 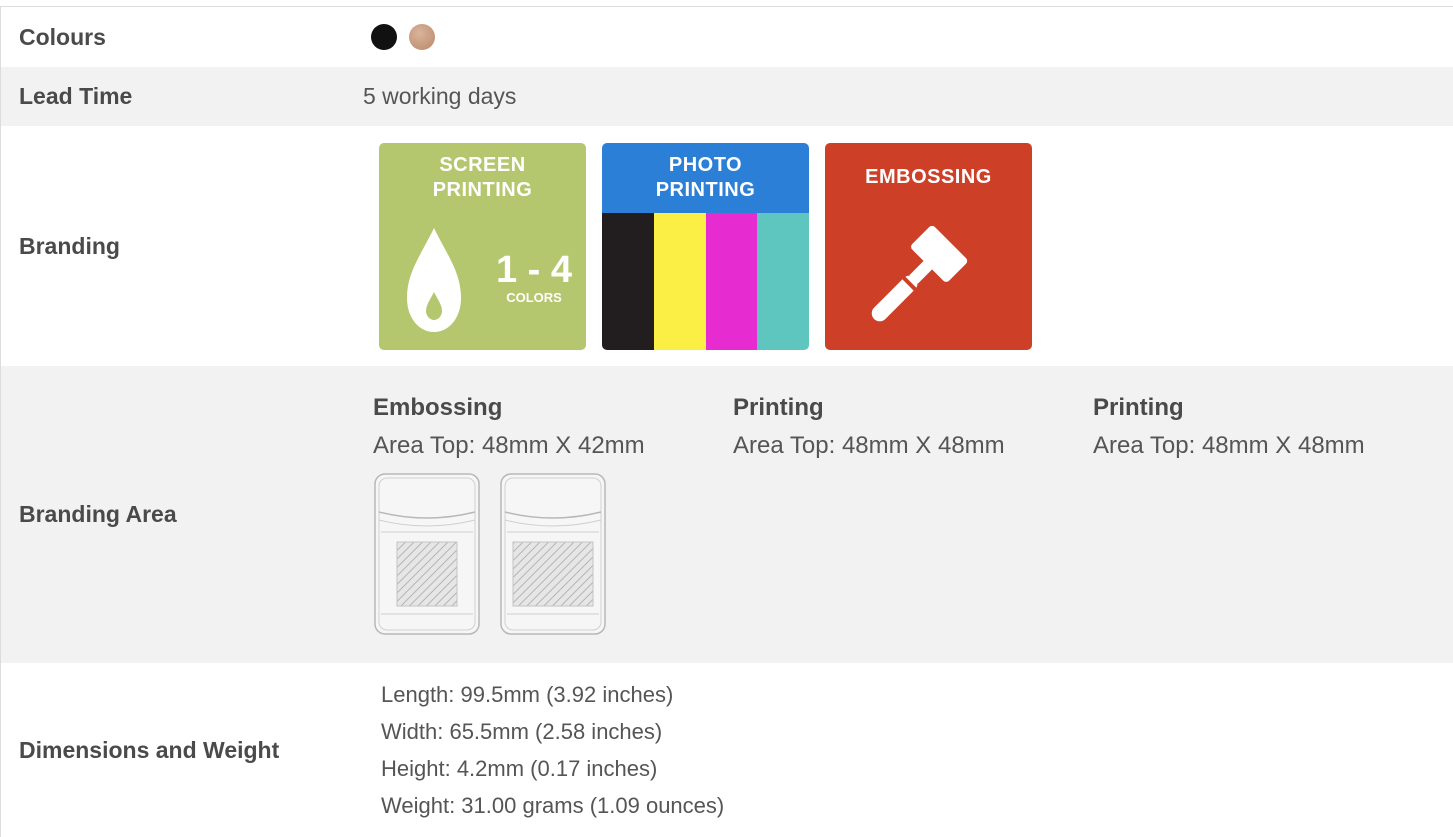 I want to click on row-lead-time: Lead Time 5 working days, so click(x=727, y=96).